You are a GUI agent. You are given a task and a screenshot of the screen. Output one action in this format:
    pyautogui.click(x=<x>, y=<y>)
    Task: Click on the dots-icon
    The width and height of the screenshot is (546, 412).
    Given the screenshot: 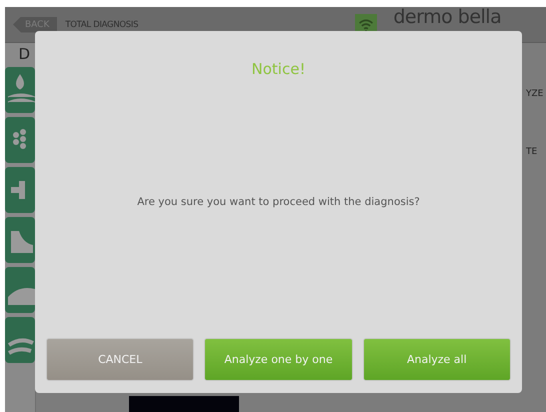 What is the action you would take?
    pyautogui.click(x=20, y=140)
    